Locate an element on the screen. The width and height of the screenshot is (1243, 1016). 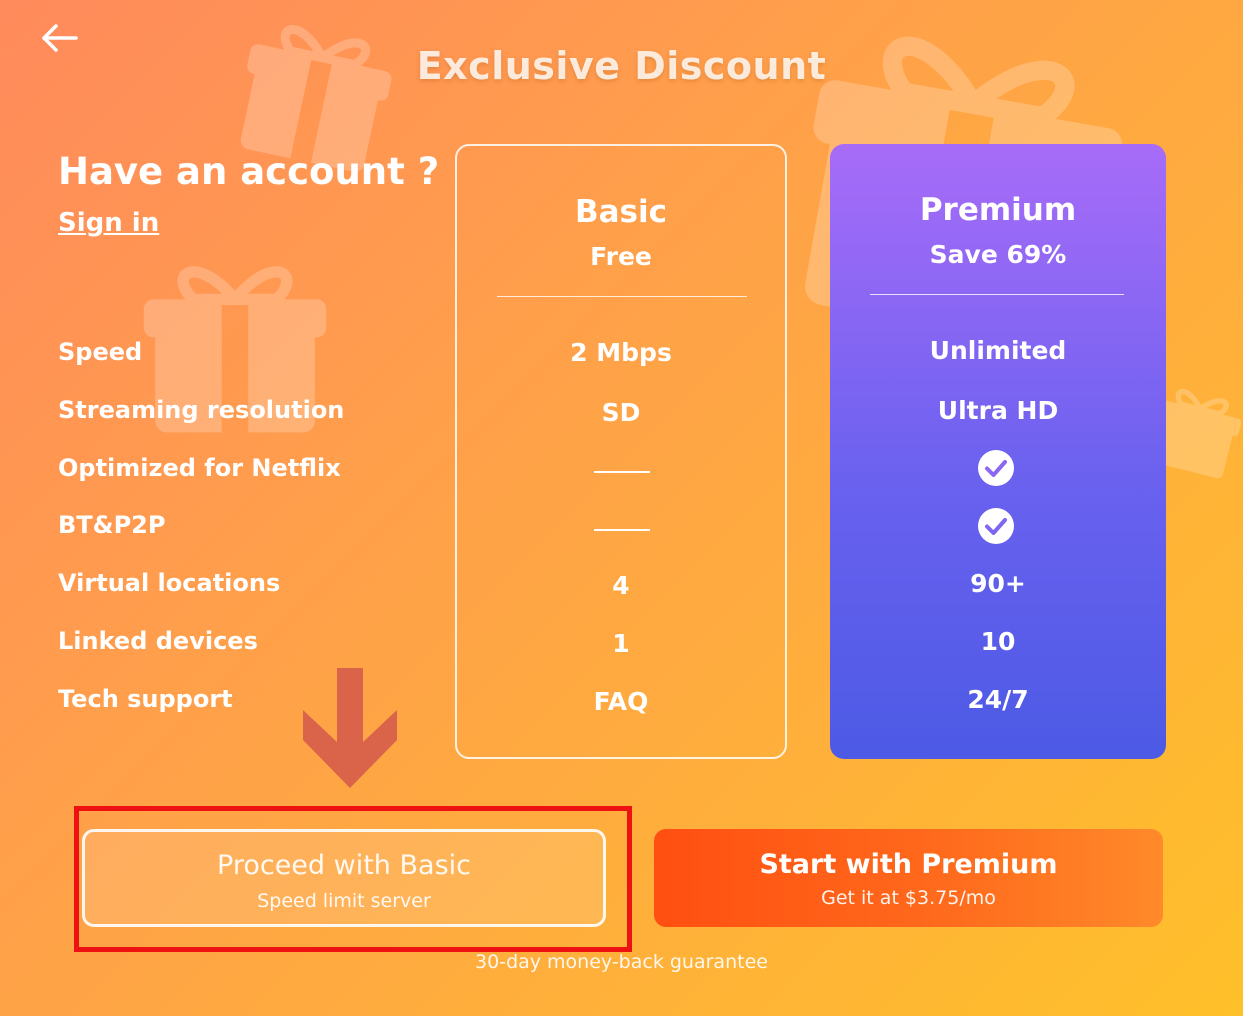
basic-resolution-value: SD is located at coordinates (621, 412).